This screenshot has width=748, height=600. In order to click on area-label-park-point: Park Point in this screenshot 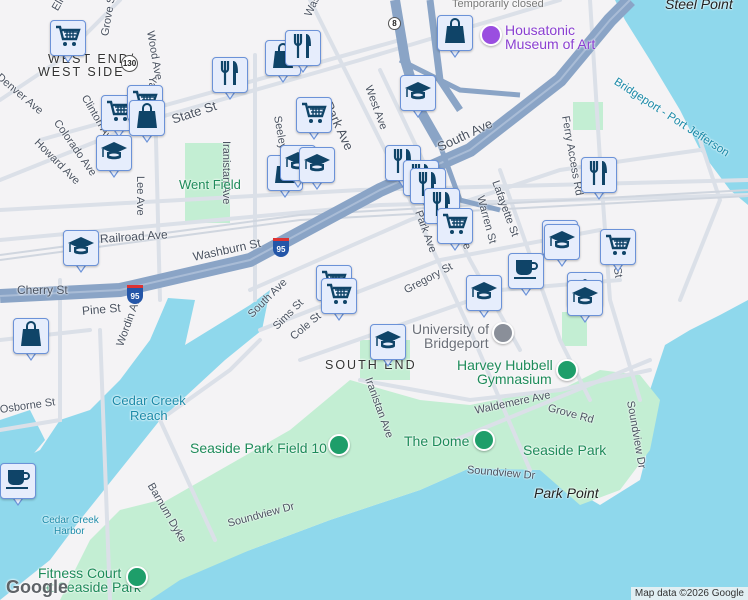, I will do `click(566, 493)`.